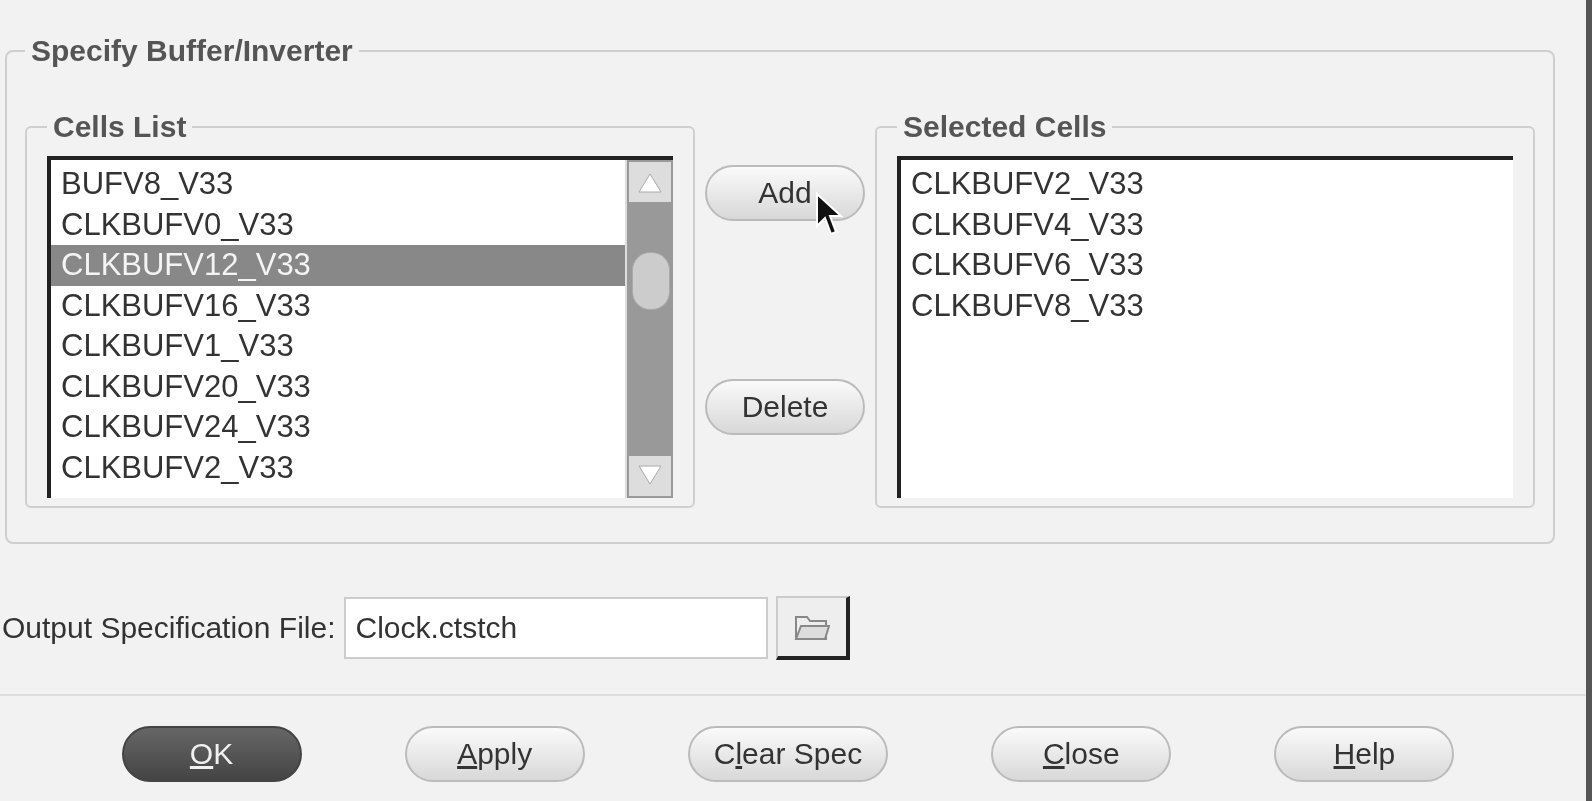  I want to click on dialog-button: OK, so click(211, 754).